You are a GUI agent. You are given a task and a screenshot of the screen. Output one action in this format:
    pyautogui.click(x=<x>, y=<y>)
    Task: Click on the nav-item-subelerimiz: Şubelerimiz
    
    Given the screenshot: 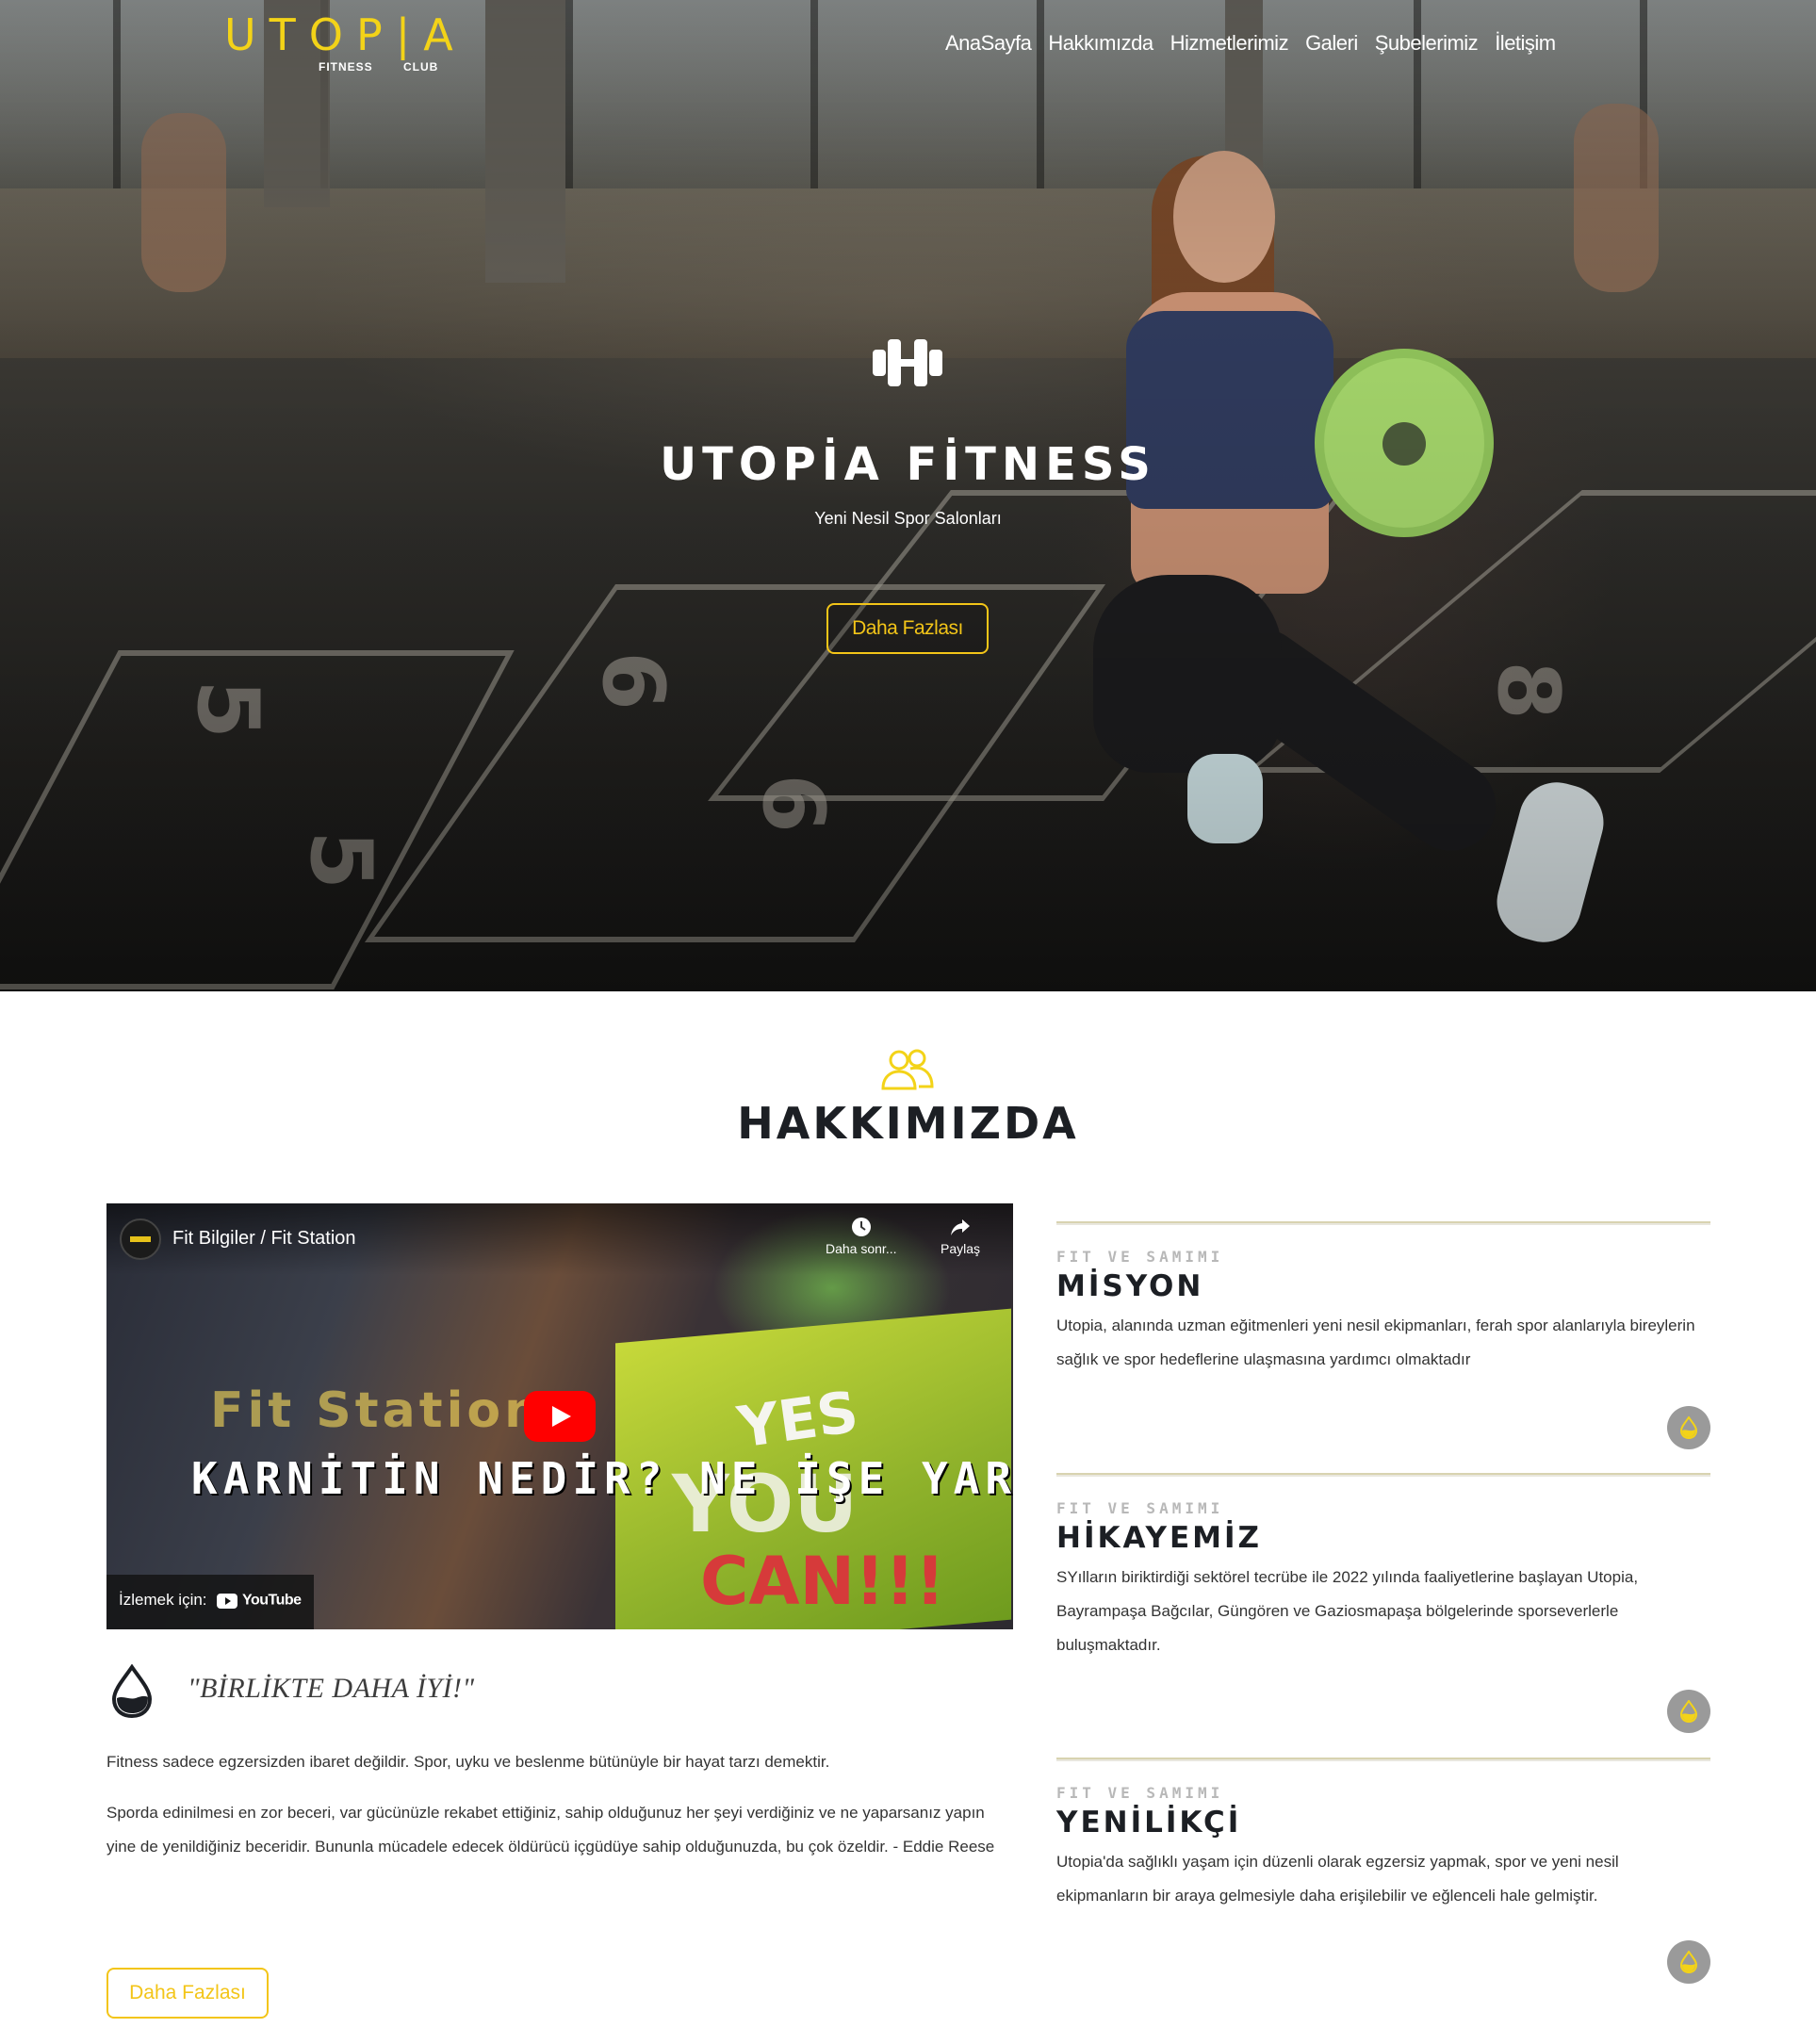 What is the action you would take?
    pyautogui.click(x=1427, y=43)
    